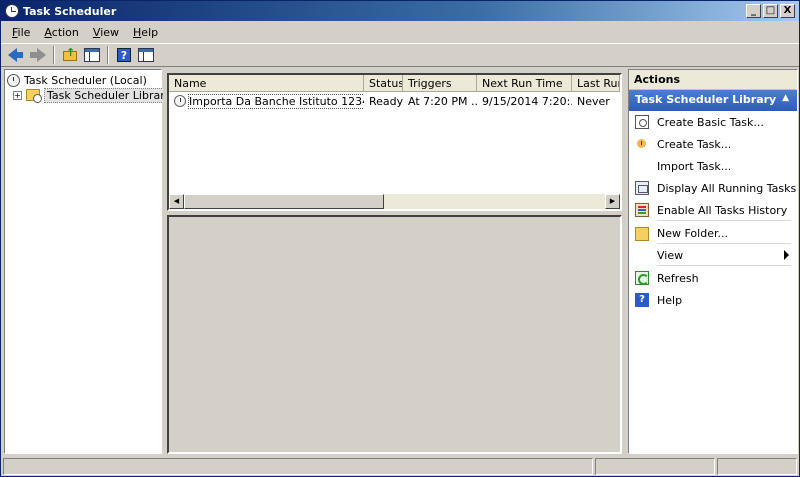 The height and width of the screenshot is (477, 800). Describe the element at coordinates (146, 55) in the screenshot. I see `show-action-pane-icon` at that location.